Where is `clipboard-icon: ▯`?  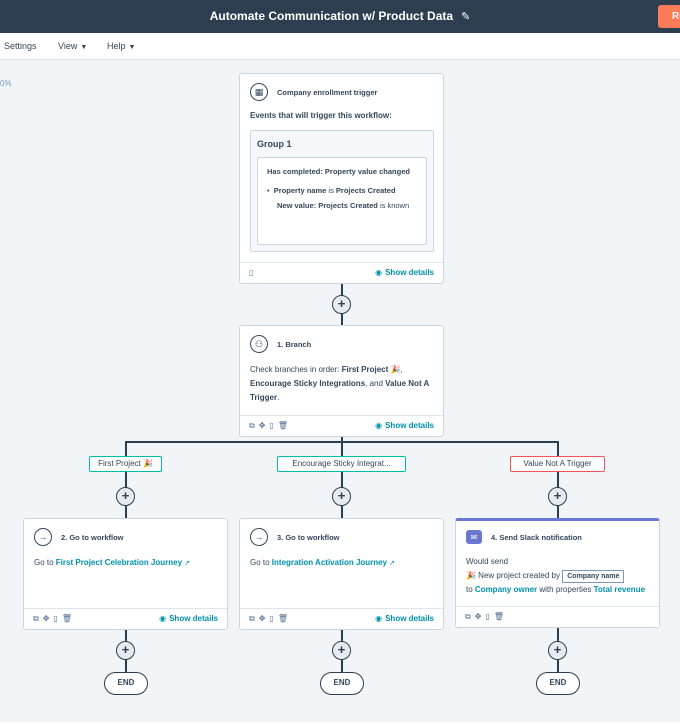 clipboard-icon: ▯ is located at coordinates (253, 272).